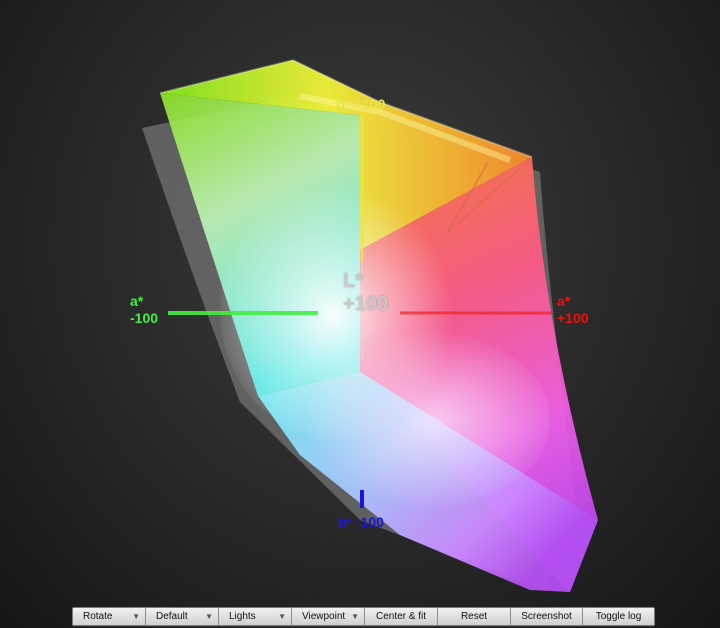  I want to click on a-minus-axis-value: -100, so click(144, 318).